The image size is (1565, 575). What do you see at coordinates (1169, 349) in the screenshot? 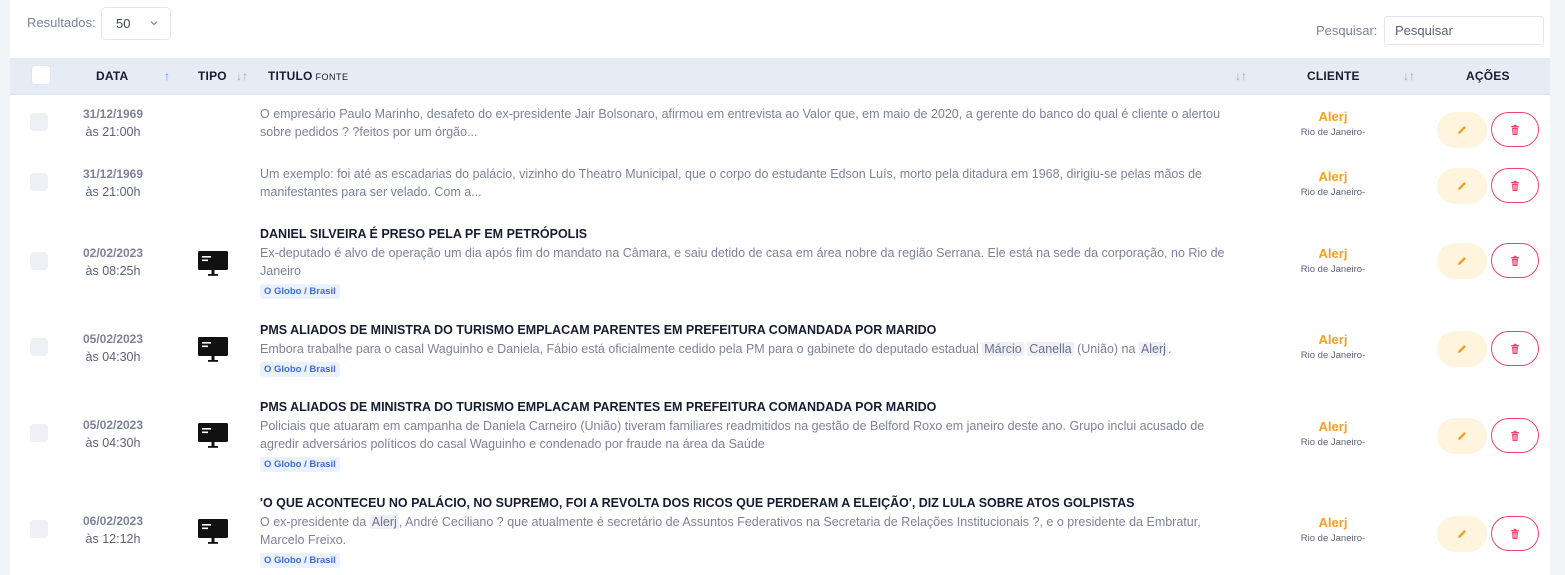
I see `snippet-text: .` at bounding box center [1169, 349].